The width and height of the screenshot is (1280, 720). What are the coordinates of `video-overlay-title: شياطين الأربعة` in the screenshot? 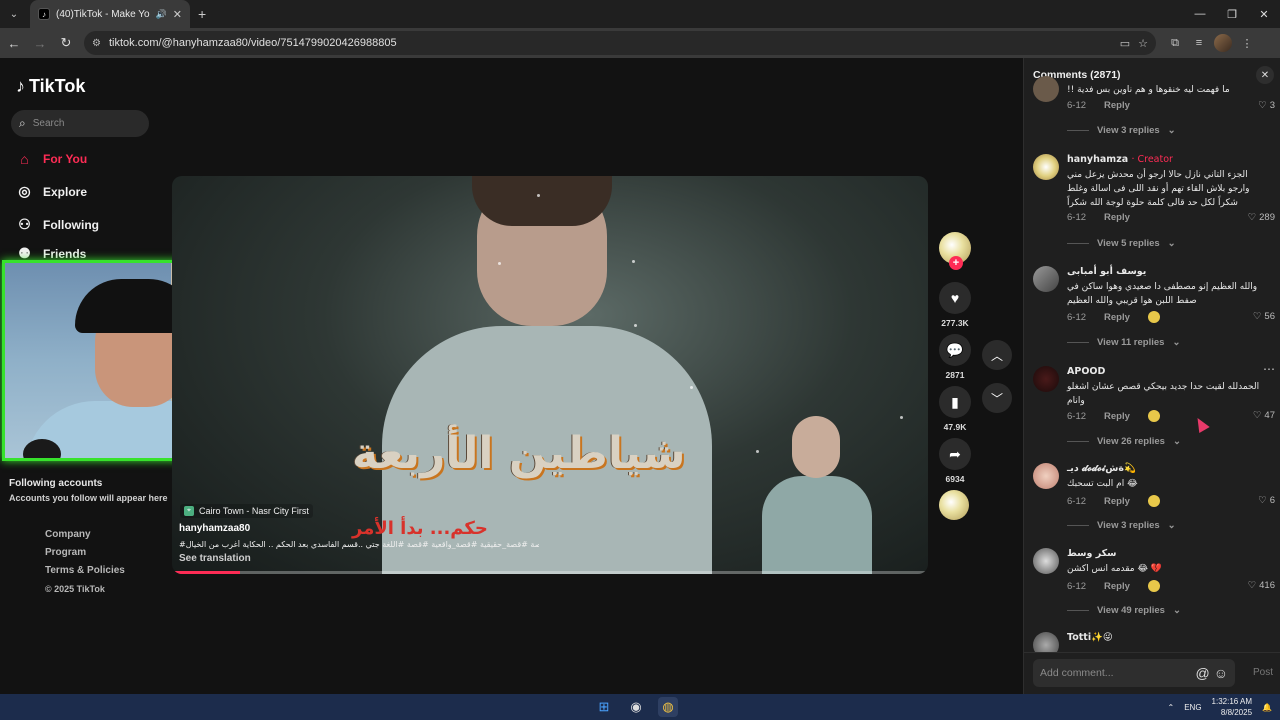 It's located at (519, 453).